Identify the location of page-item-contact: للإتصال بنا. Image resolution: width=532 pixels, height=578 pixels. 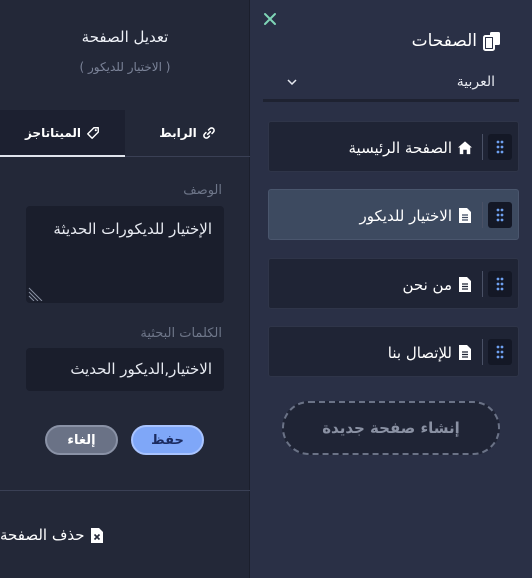
(393, 351).